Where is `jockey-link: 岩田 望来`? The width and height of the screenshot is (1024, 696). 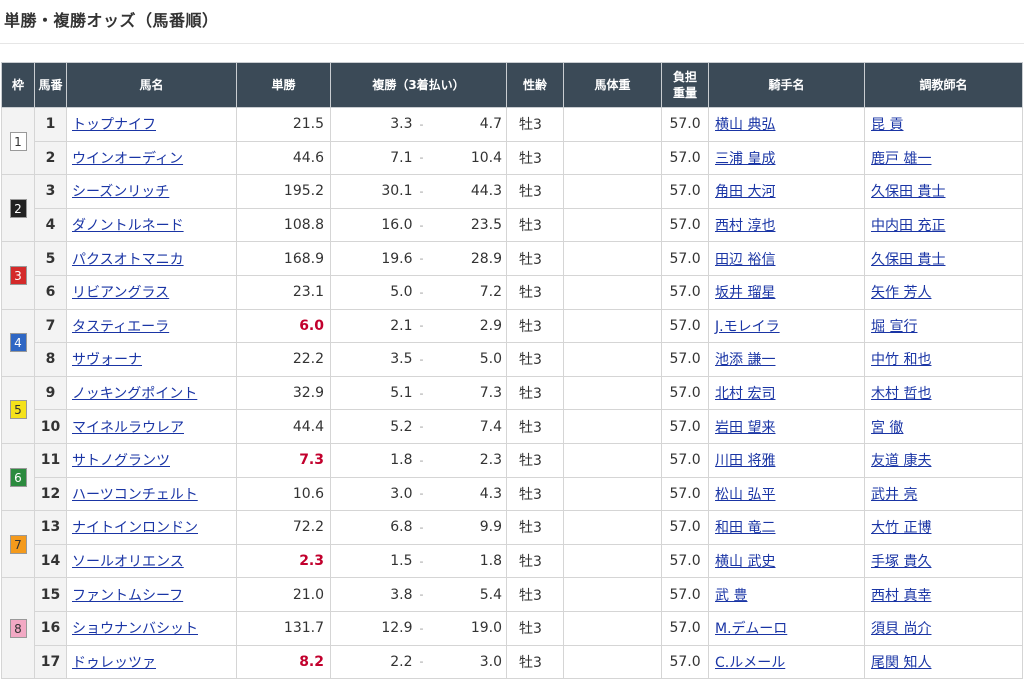 jockey-link: 岩田 望来 is located at coordinates (745, 428).